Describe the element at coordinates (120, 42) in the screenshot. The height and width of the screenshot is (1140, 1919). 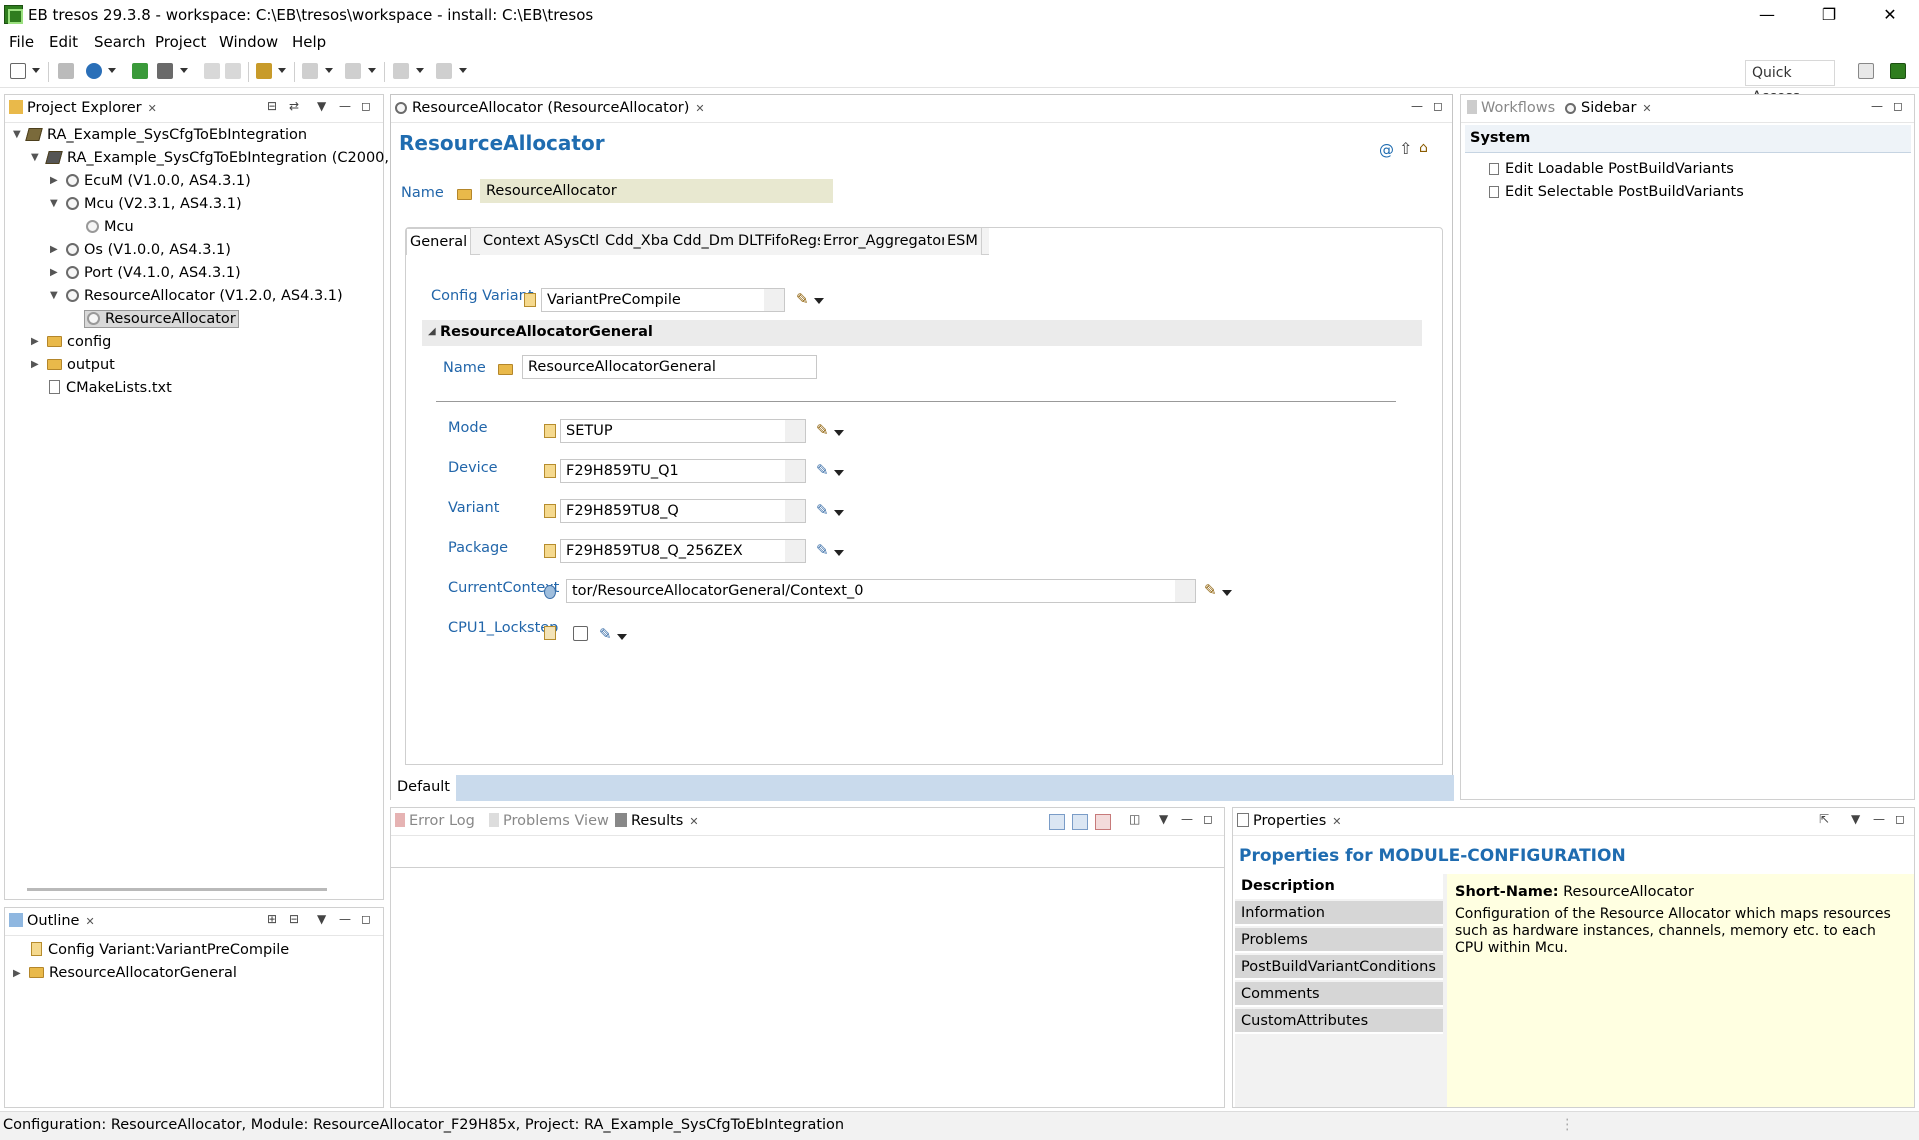
I see `menu-search: Search` at that location.